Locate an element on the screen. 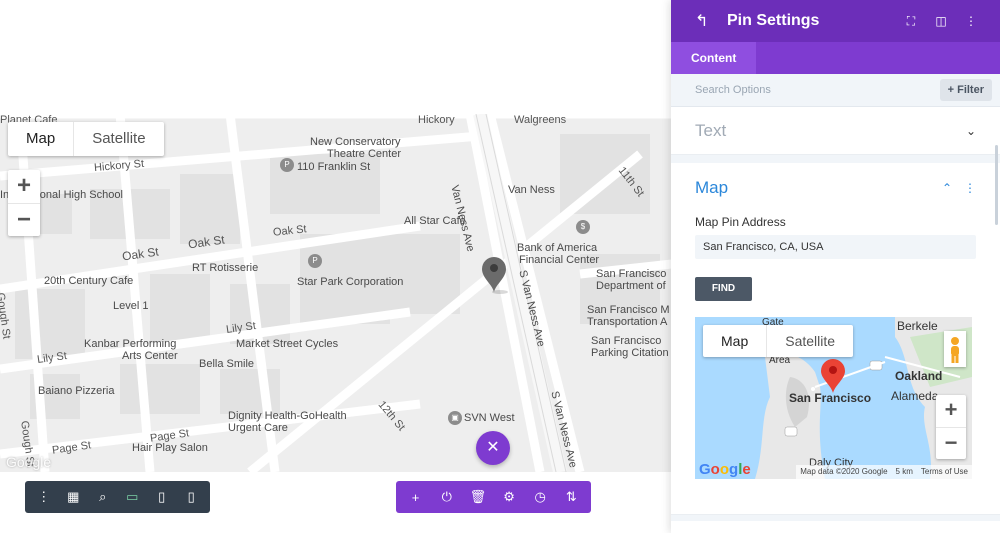 The width and height of the screenshot is (1000, 533). map-label: Van Ness is located at coordinates (531, 190).